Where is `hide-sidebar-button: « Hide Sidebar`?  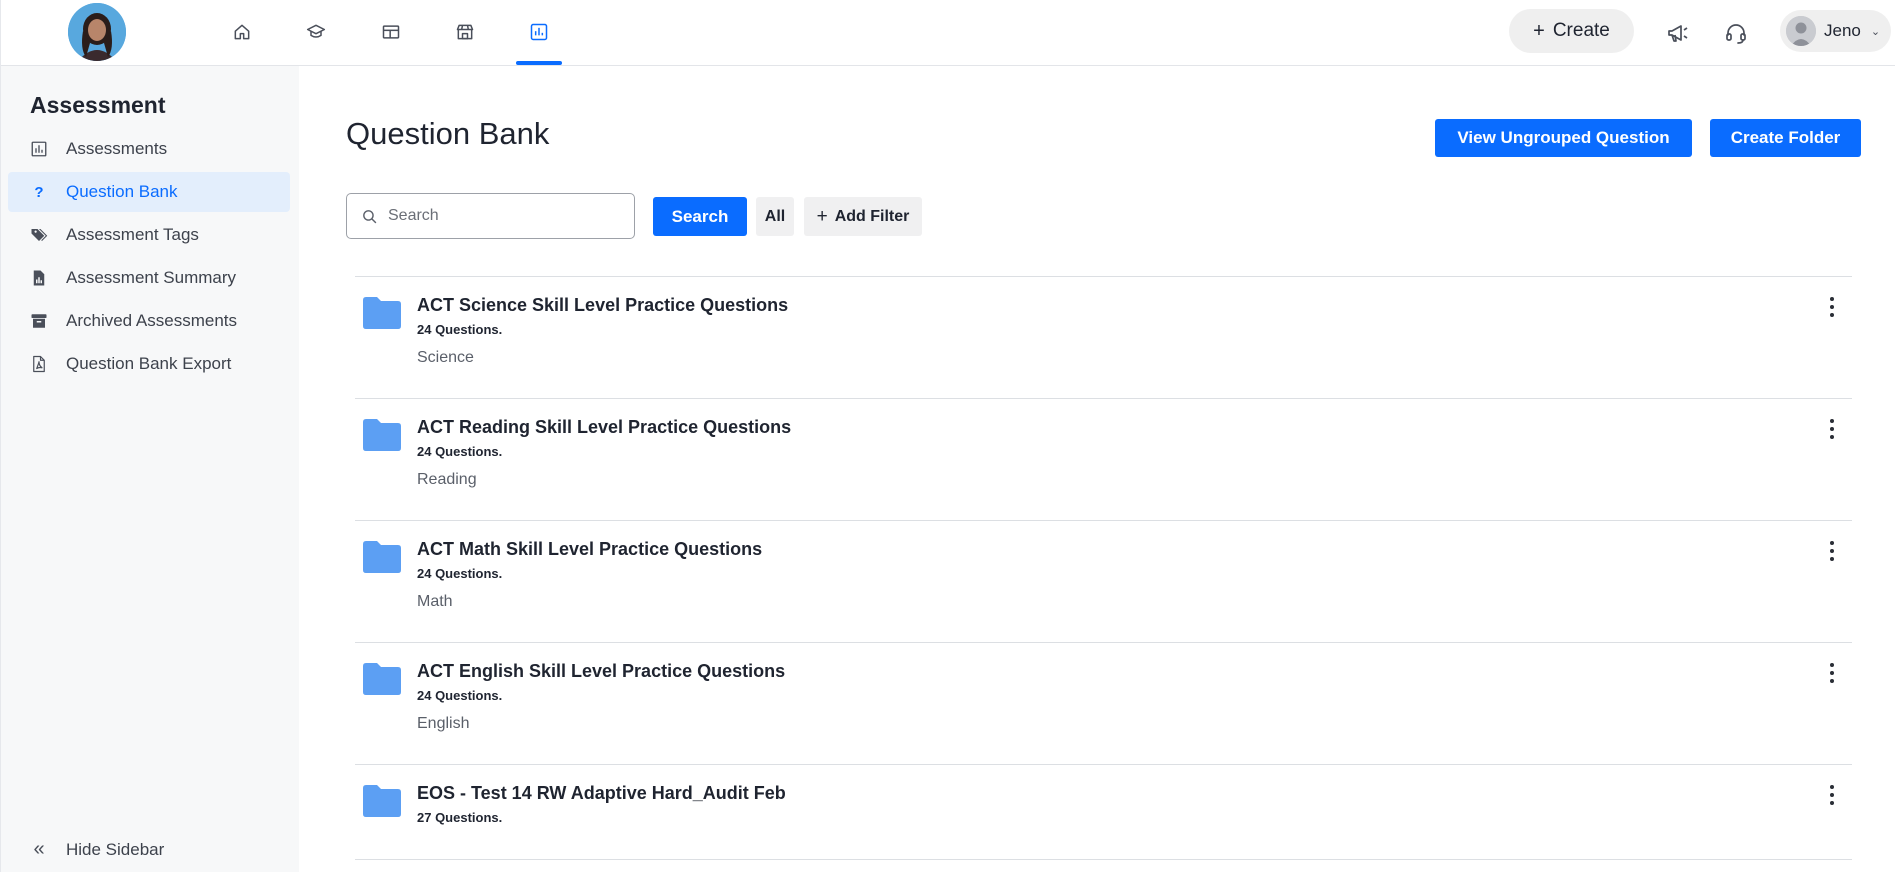
hide-sidebar-button: « Hide Sidebar is located at coordinates (96, 849).